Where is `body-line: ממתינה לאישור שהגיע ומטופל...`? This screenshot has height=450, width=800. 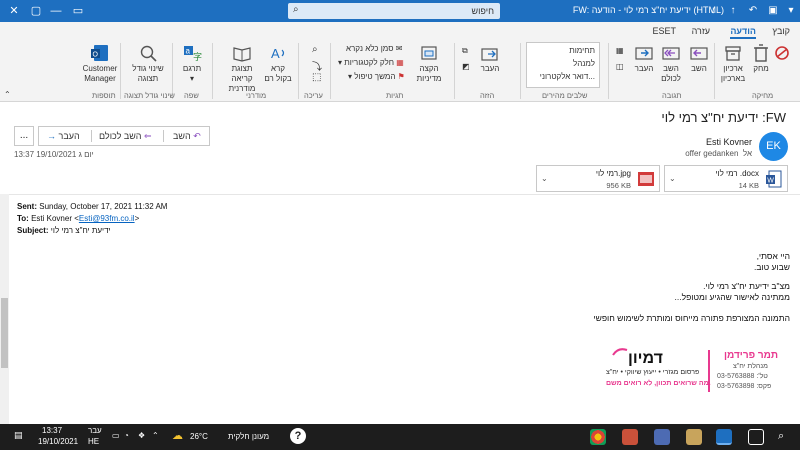
body-line: ממתינה לאישור שהגיע ומטופל... is located at coordinates (732, 297).